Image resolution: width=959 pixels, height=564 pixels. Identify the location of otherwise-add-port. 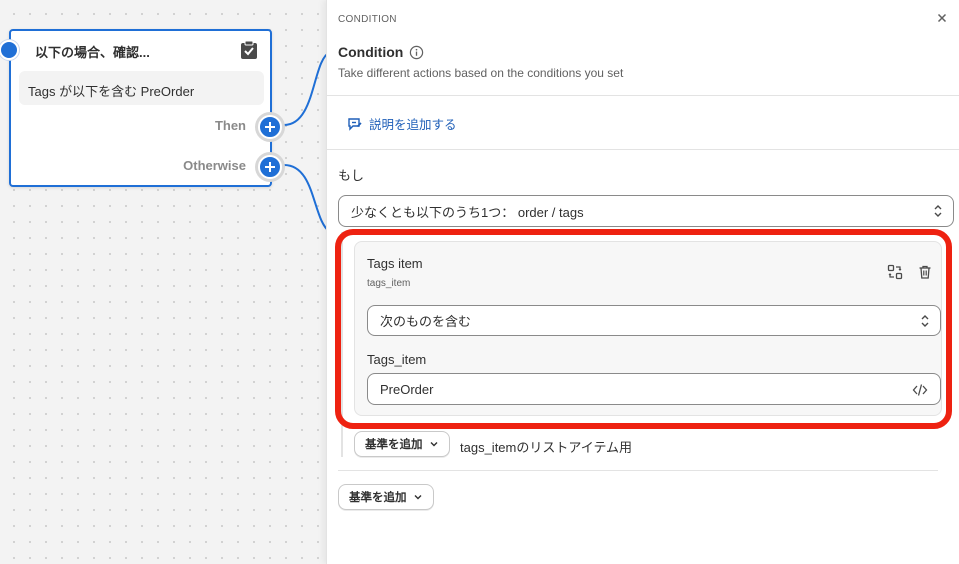
(270, 167).